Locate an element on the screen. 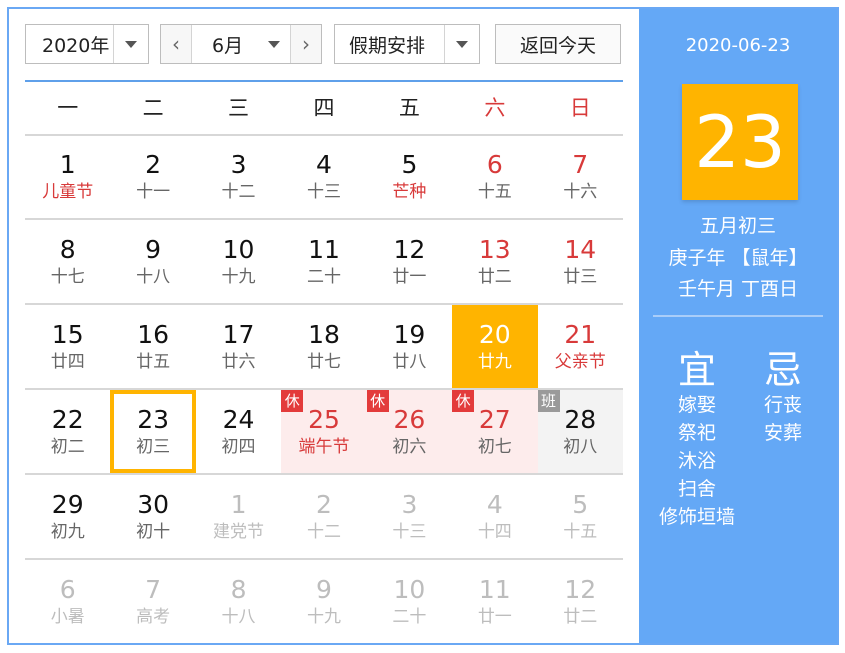  day-cell: 6 十五 is located at coordinates (494, 176).